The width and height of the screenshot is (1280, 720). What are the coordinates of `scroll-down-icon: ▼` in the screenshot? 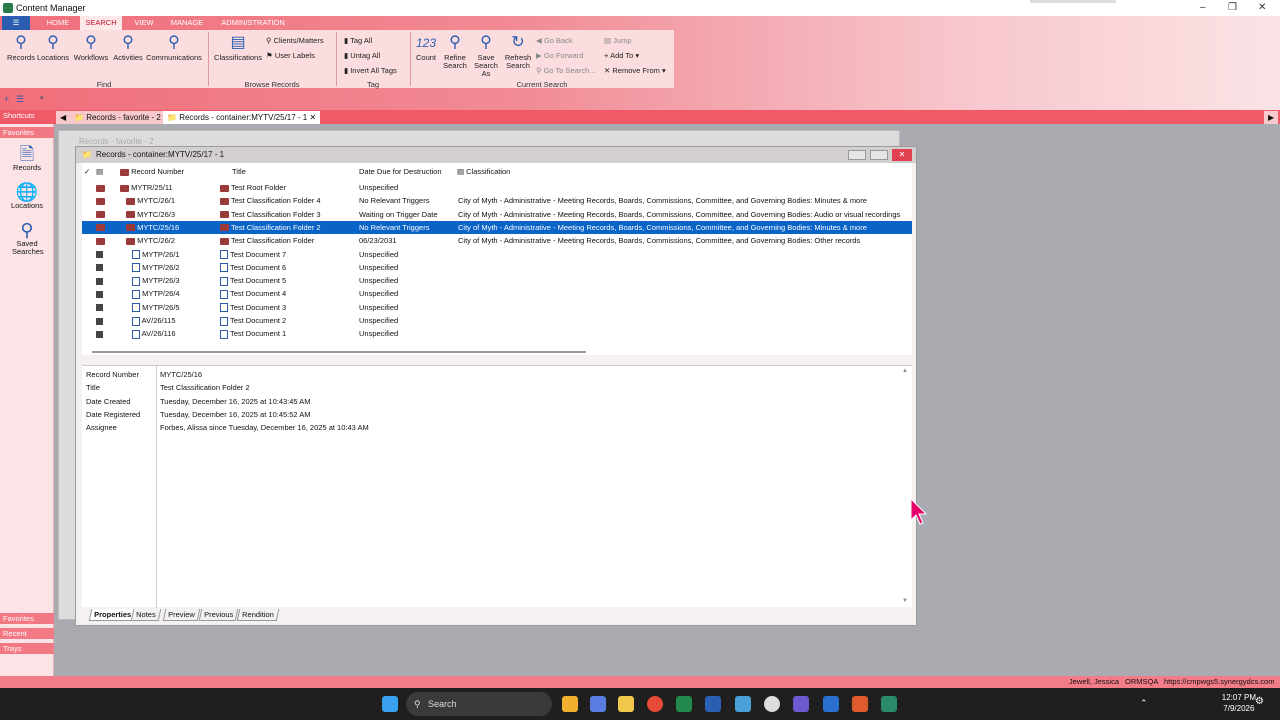 It's located at (905, 601).